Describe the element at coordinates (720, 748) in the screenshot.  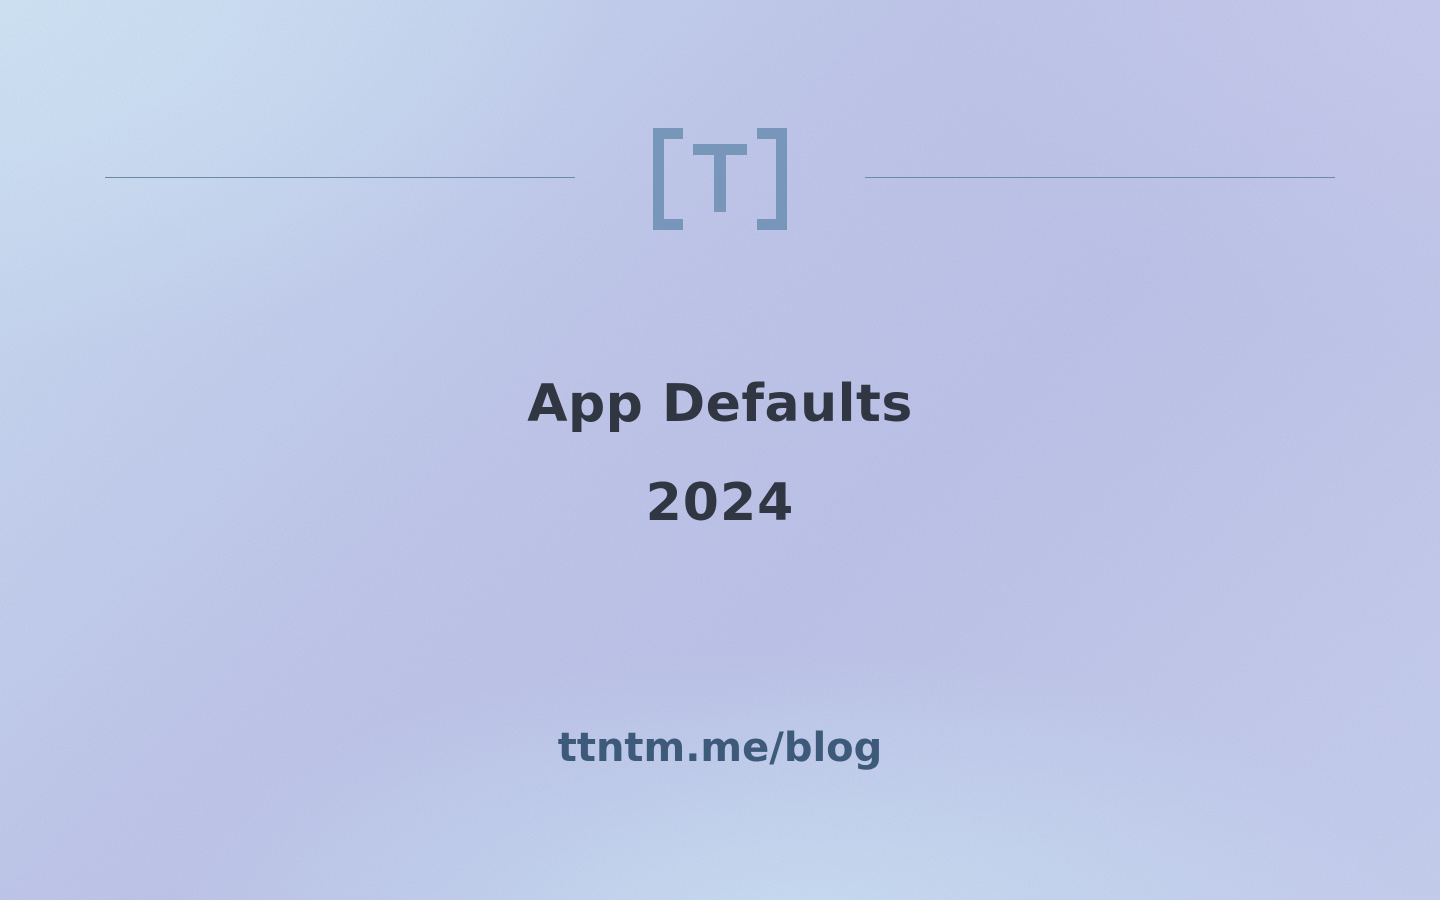
I see `blog-link: ttntm.me/blog` at that location.